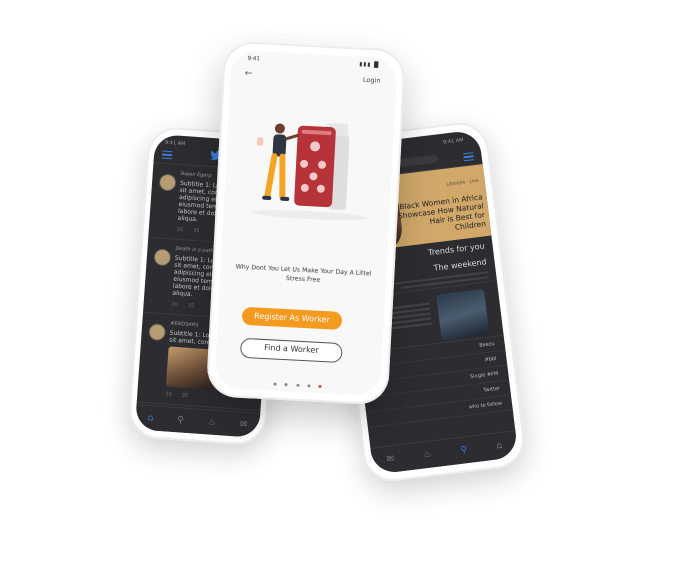 Image resolution: width=676 pixels, height=585 pixels. What do you see at coordinates (372, 80) in the screenshot?
I see `login-link: Login` at bounding box center [372, 80].